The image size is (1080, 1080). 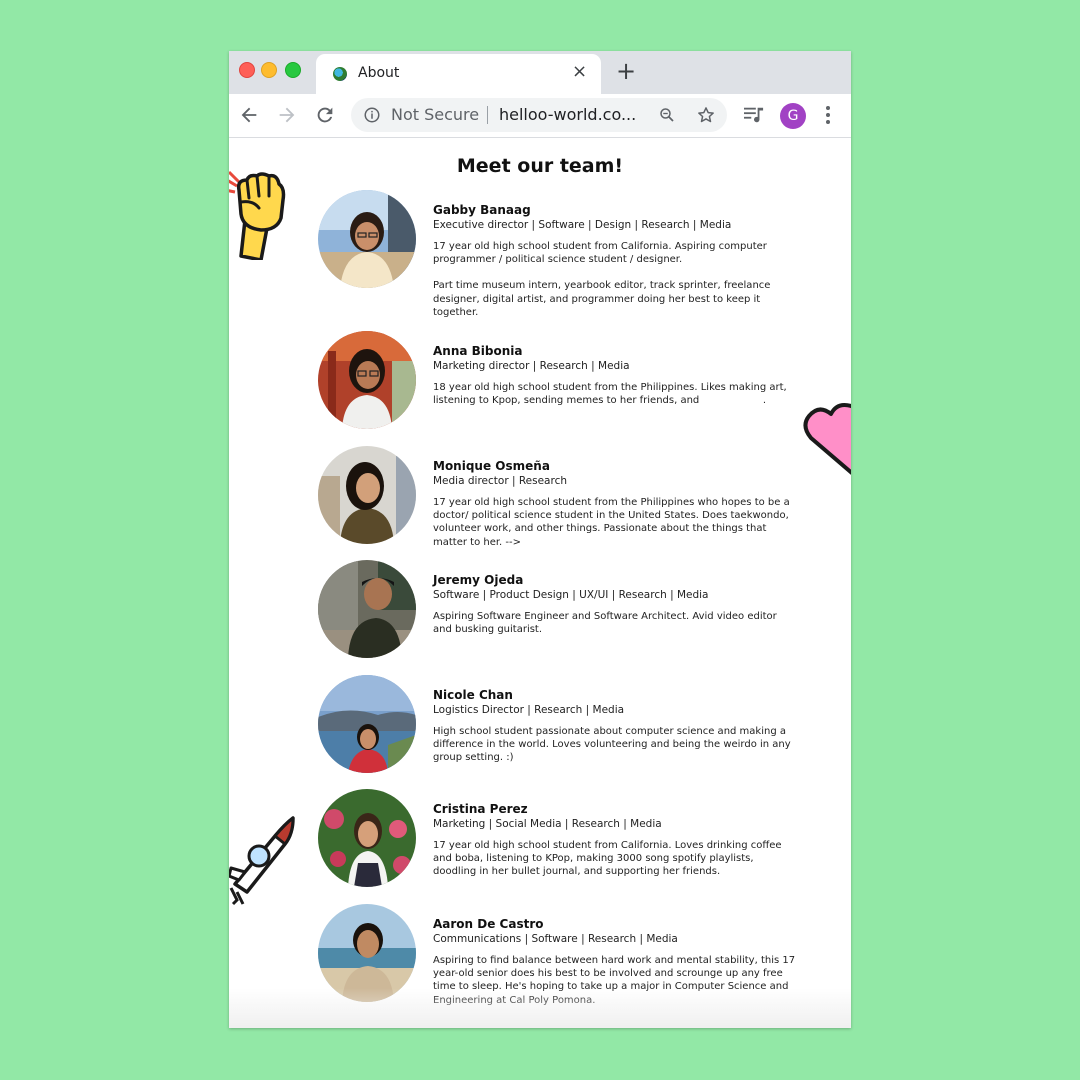 What do you see at coordinates (540, 1008) in the screenshot?
I see `bottom-fade` at bounding box center [540, 1008].